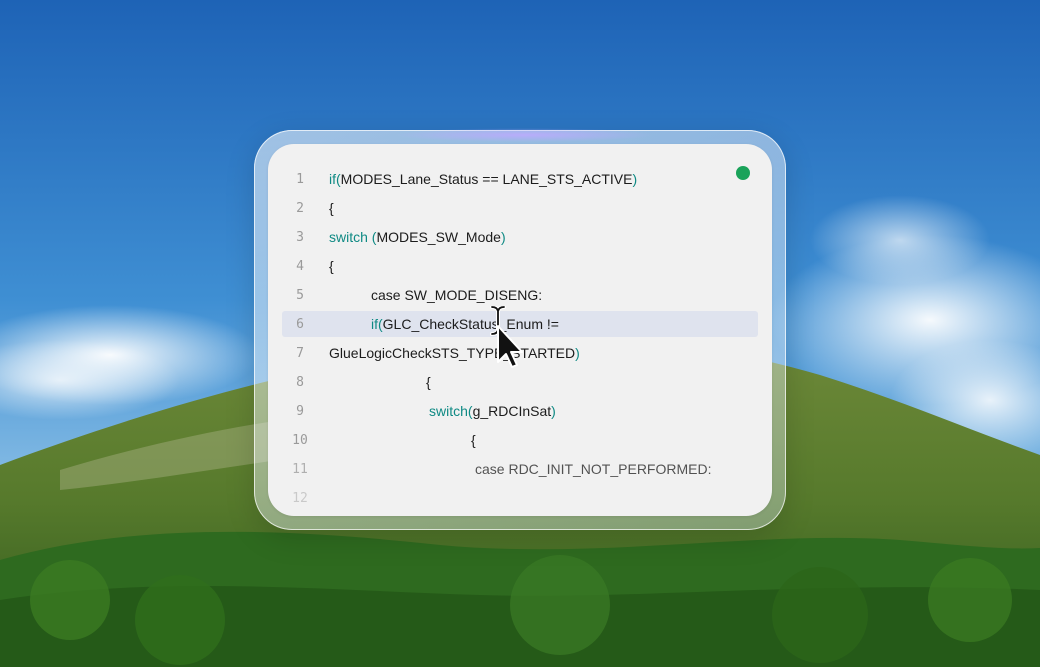  Describe the element at coordinates (470, 324) in the screenshot. I see `code-token: GLC_CheckStatus_Enum !=` at that location.